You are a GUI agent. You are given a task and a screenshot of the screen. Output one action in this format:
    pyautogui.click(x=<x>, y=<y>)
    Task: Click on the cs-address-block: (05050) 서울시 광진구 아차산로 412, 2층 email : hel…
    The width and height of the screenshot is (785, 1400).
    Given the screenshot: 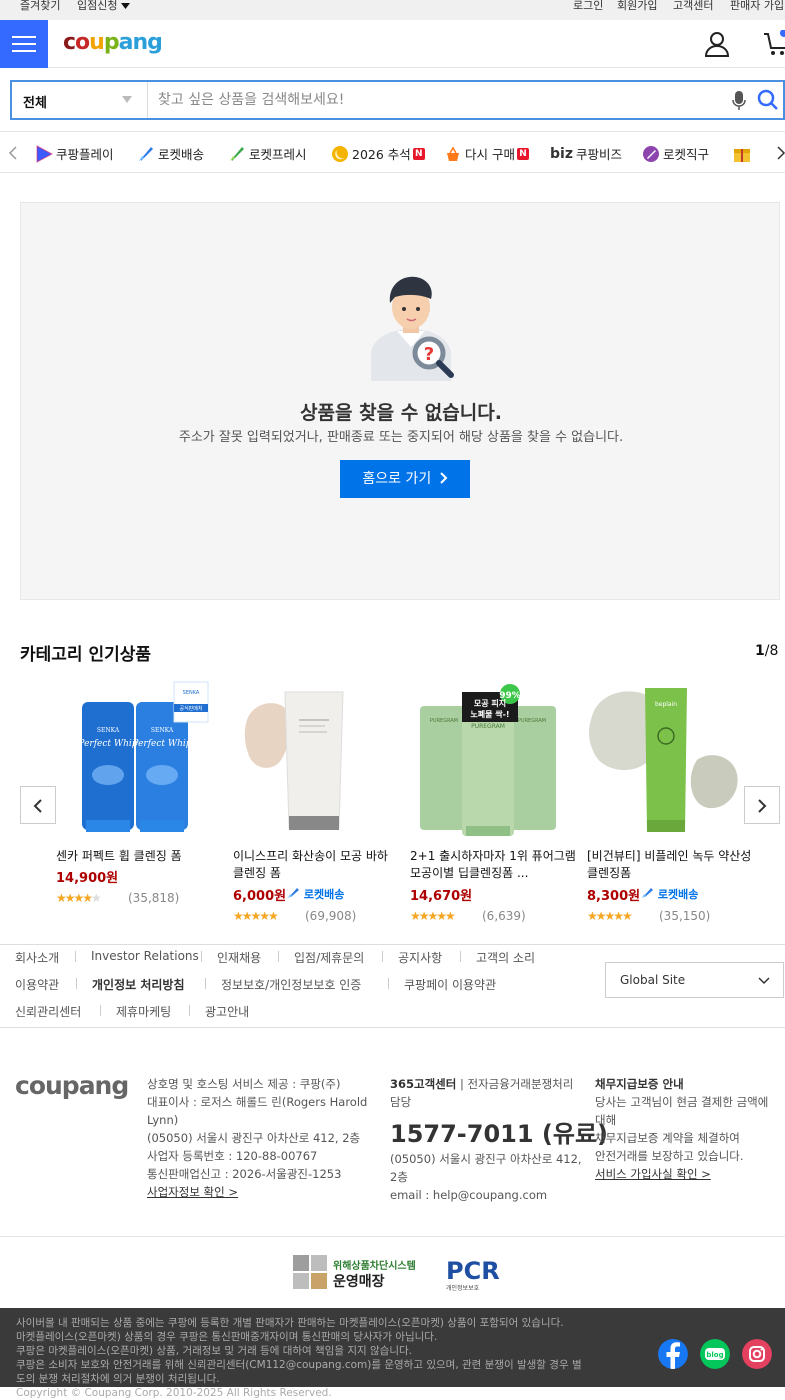 What is the action you would take?
    pyautogui.click(x=492, y=1177)
    